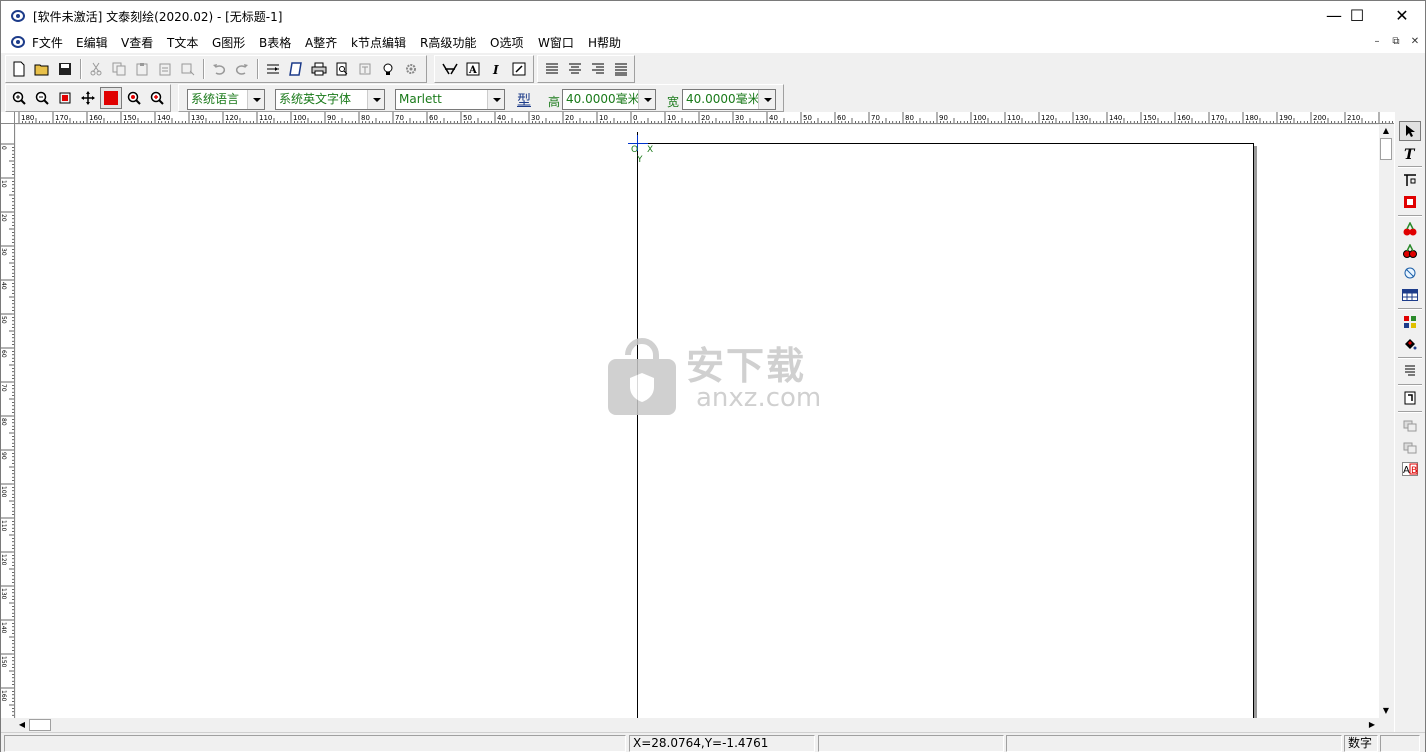 Image resolution: width=1426 pixels, height=752 pixels. What do you see at coordinates (552, 69) in the screenshot?
I see `align-left-icon` at bounding box center [552, 69].